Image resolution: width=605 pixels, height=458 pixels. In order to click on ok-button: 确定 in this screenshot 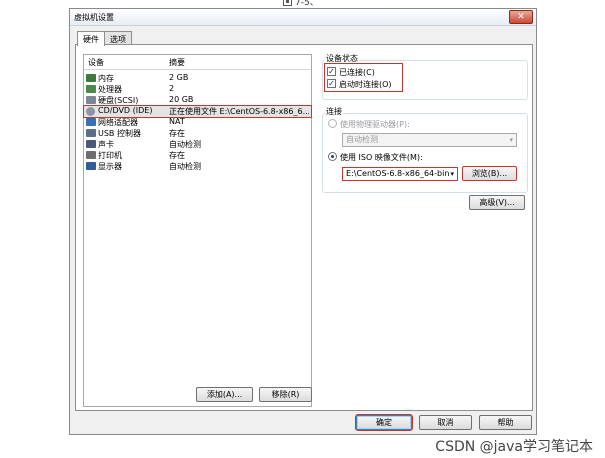, I will do `click(384, 422)`.